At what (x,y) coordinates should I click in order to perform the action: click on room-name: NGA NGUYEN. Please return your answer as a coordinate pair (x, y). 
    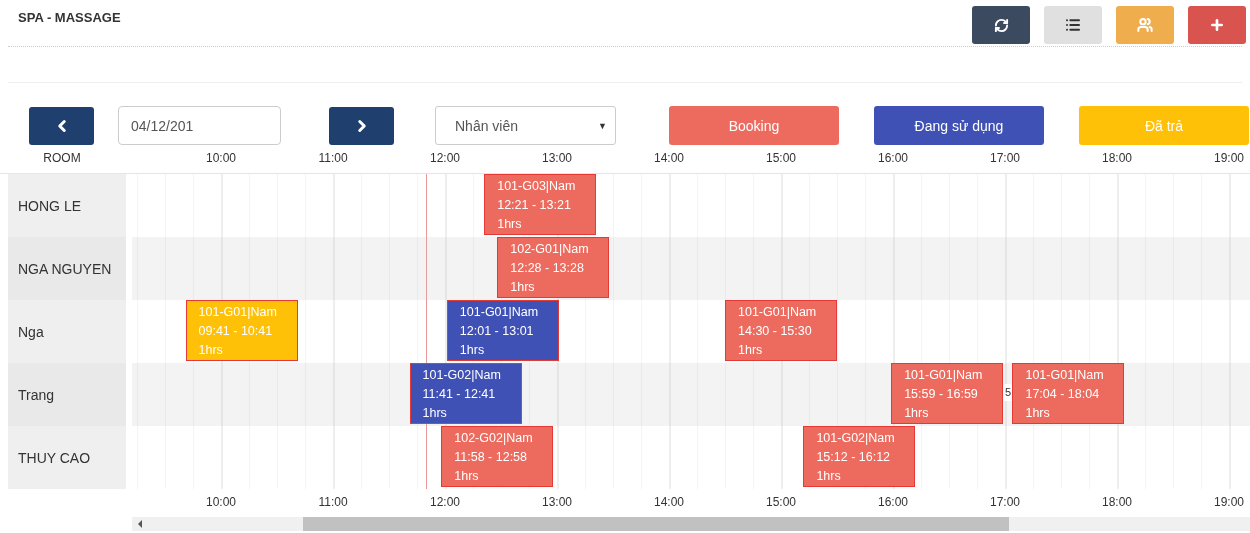
    Looking at the image, I should click on (67, 268).